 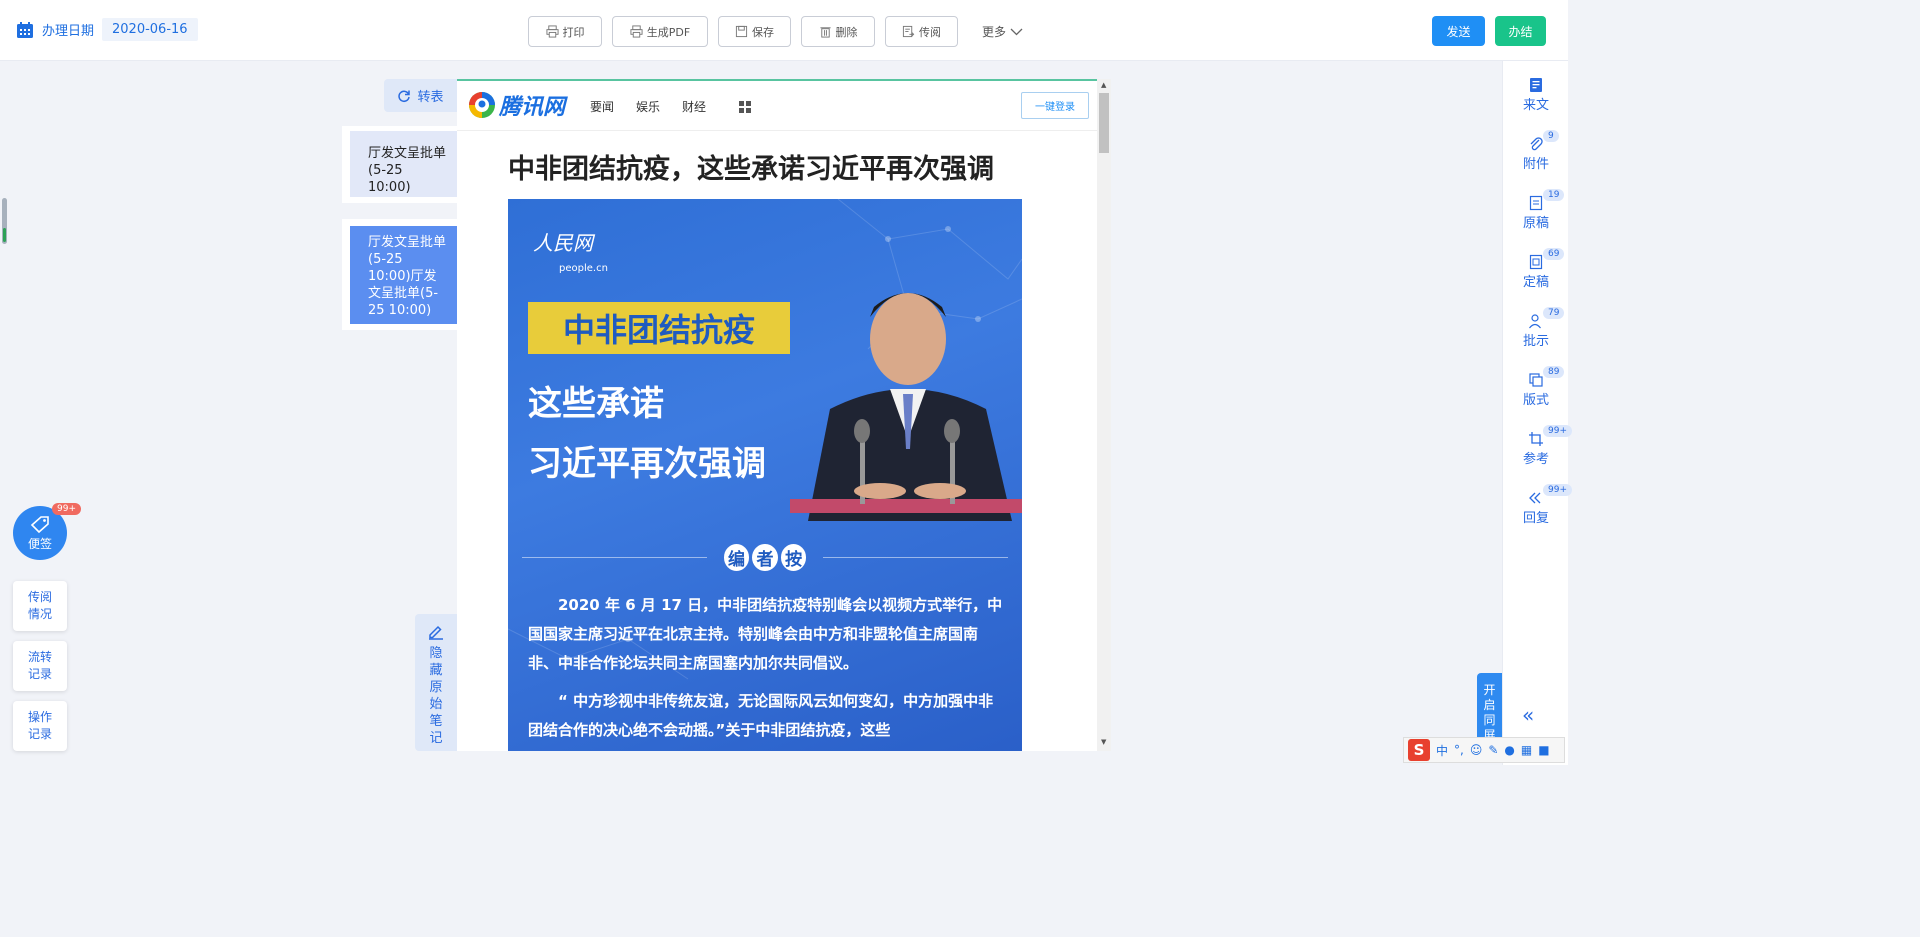 What do you see at coordinates (659, 328) in the screenshot?
I see `hero-tag: 中非团结抗疫` at bounding box center [659, 328].